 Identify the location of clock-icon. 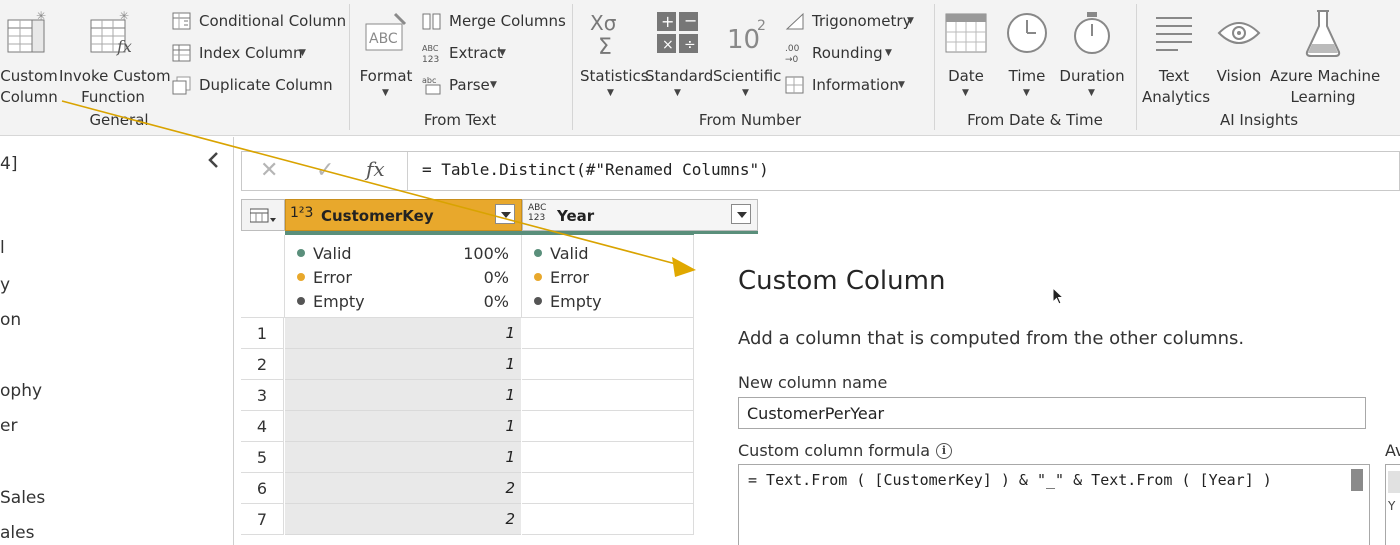
(1027, 33).